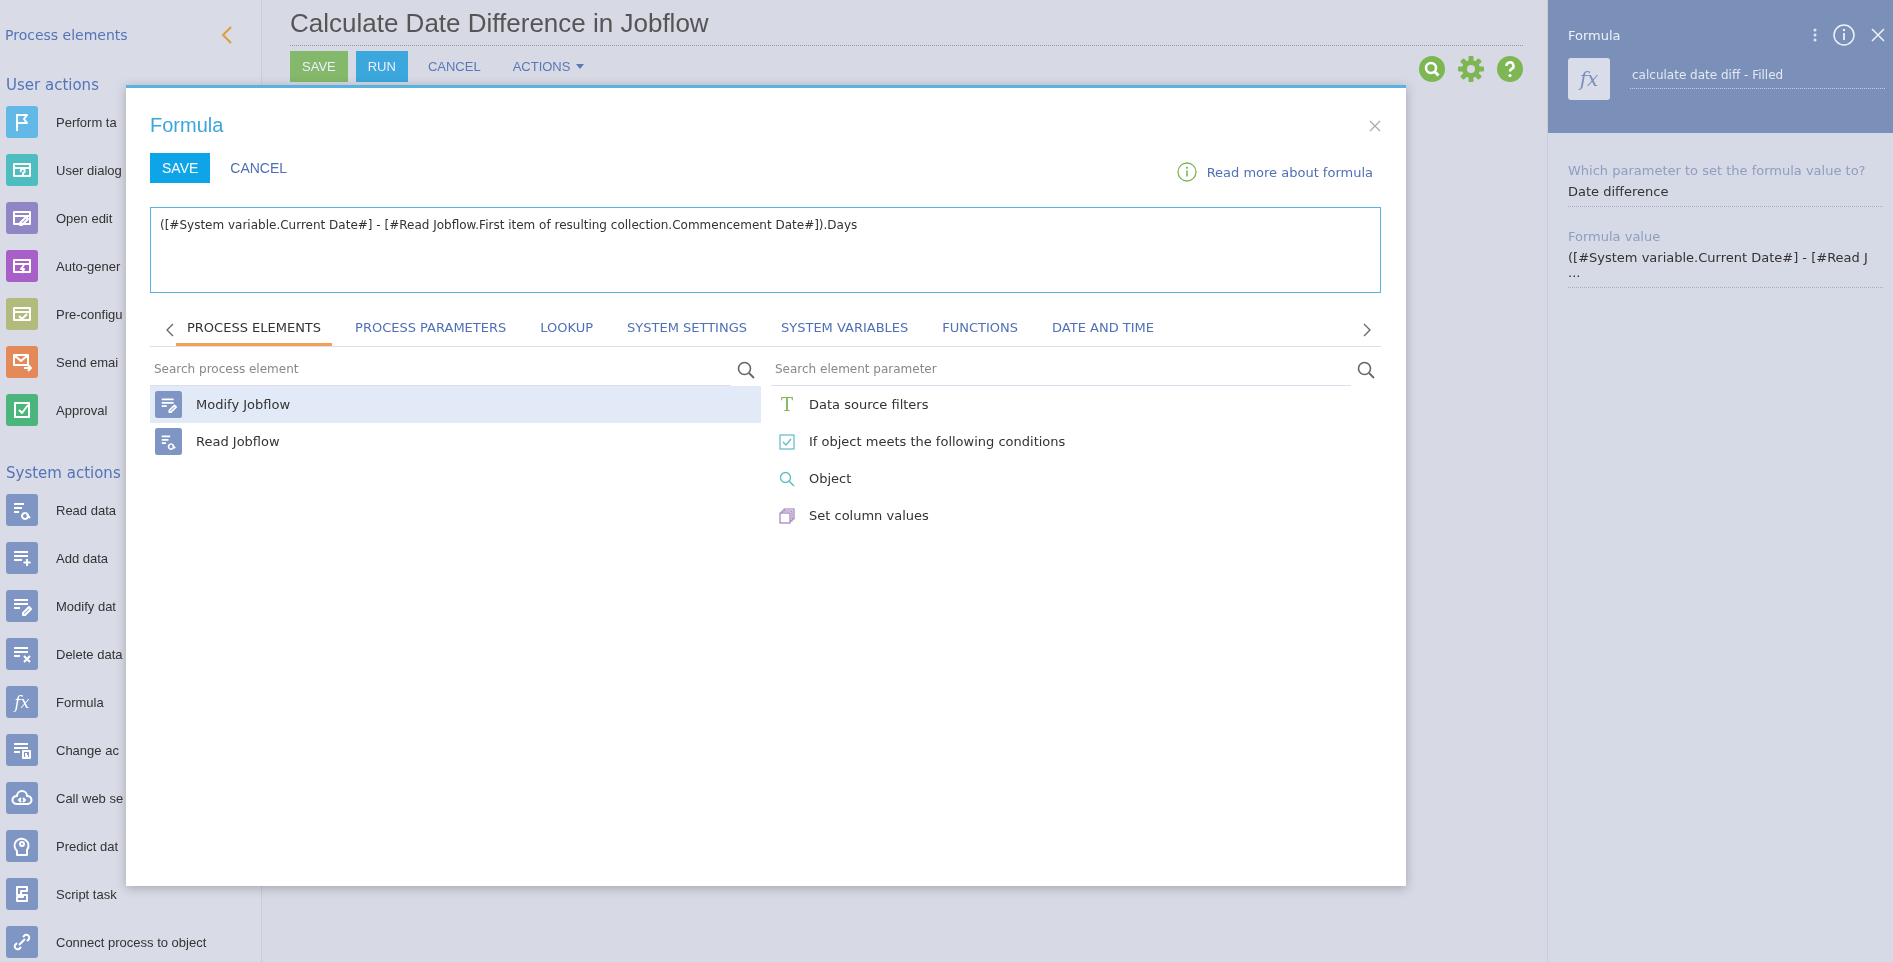 The height and width of the screenshot is (962, 1893). I want to click on group-heading: System actions, so click(63, 473).